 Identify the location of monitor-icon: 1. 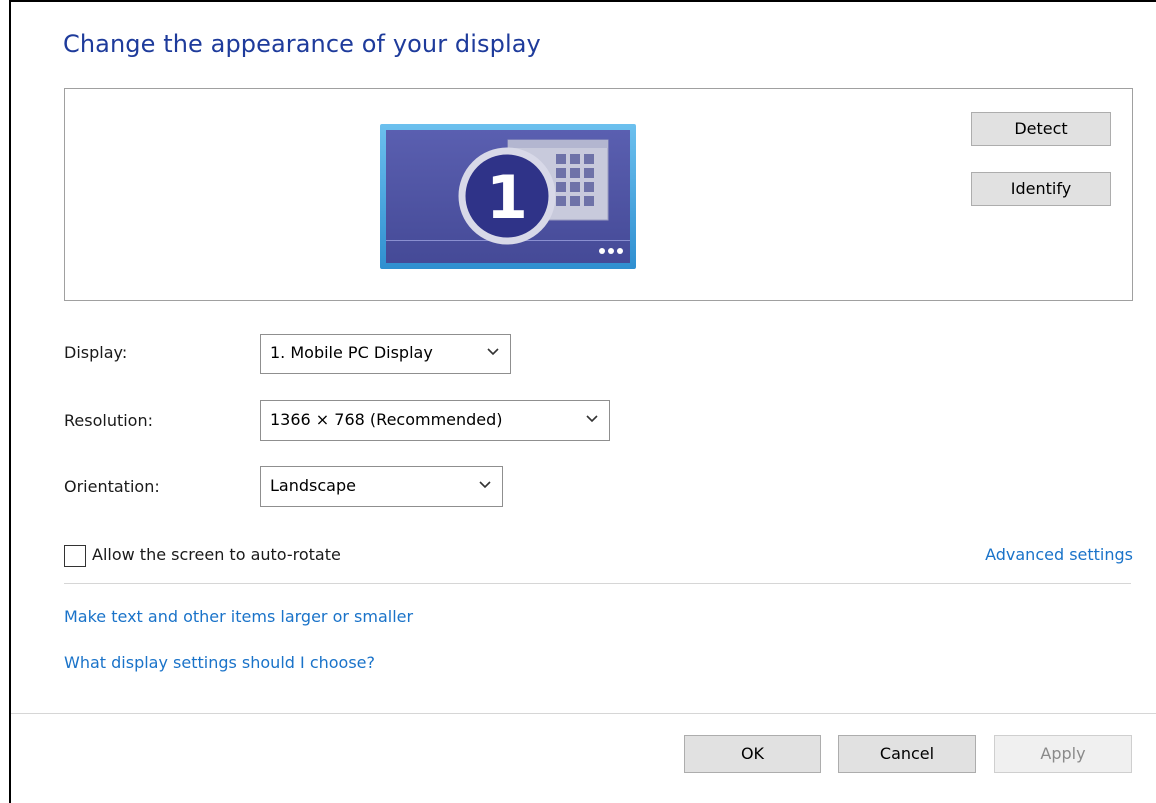
(508, 196).